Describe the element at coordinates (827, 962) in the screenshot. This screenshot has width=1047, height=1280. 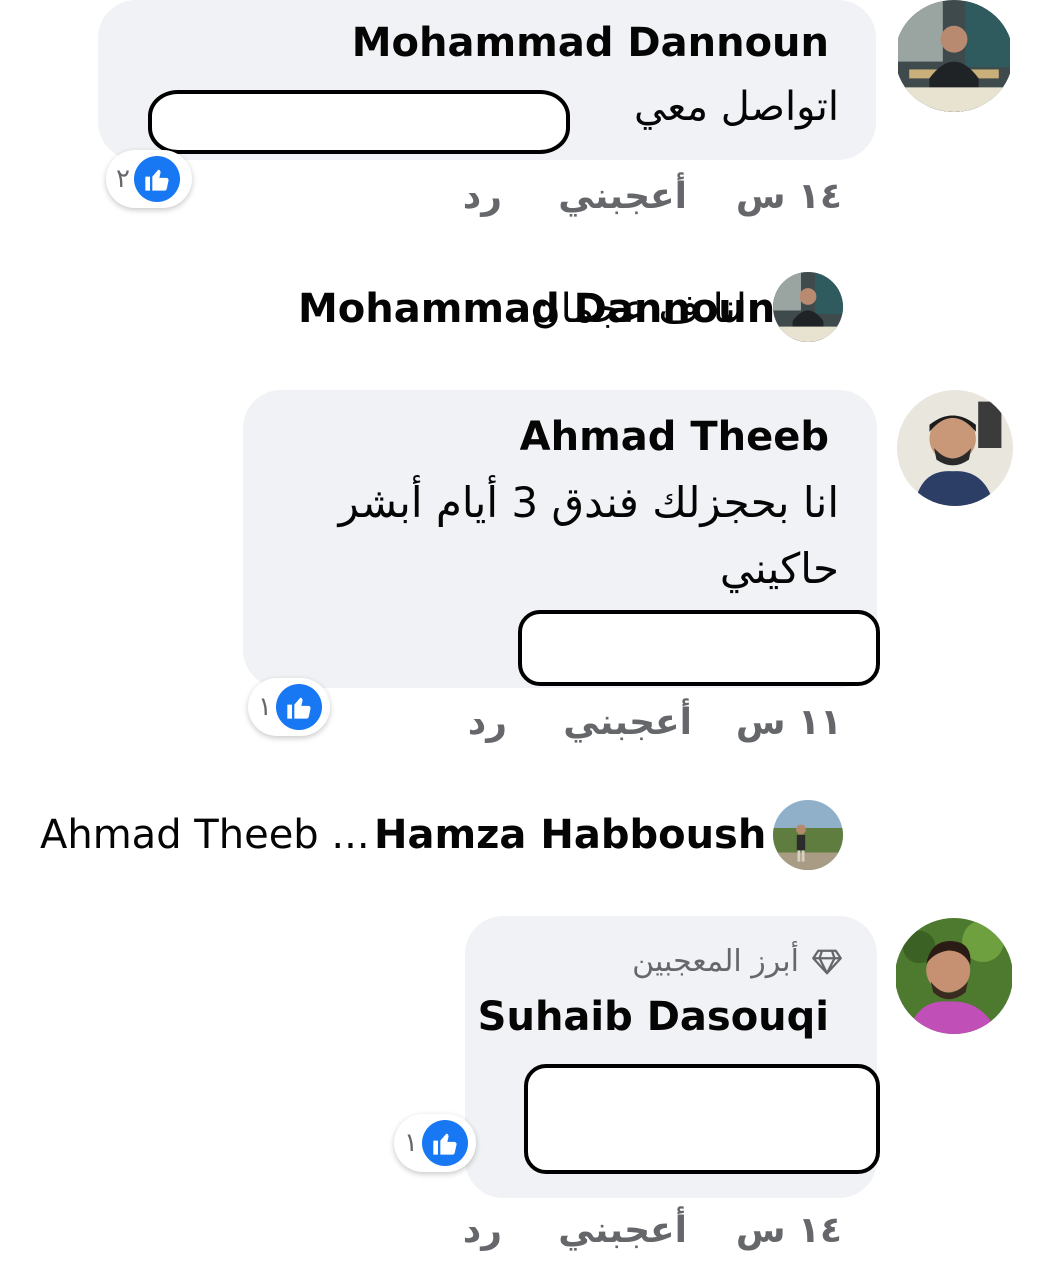
I see `diamond-icon` at that location.